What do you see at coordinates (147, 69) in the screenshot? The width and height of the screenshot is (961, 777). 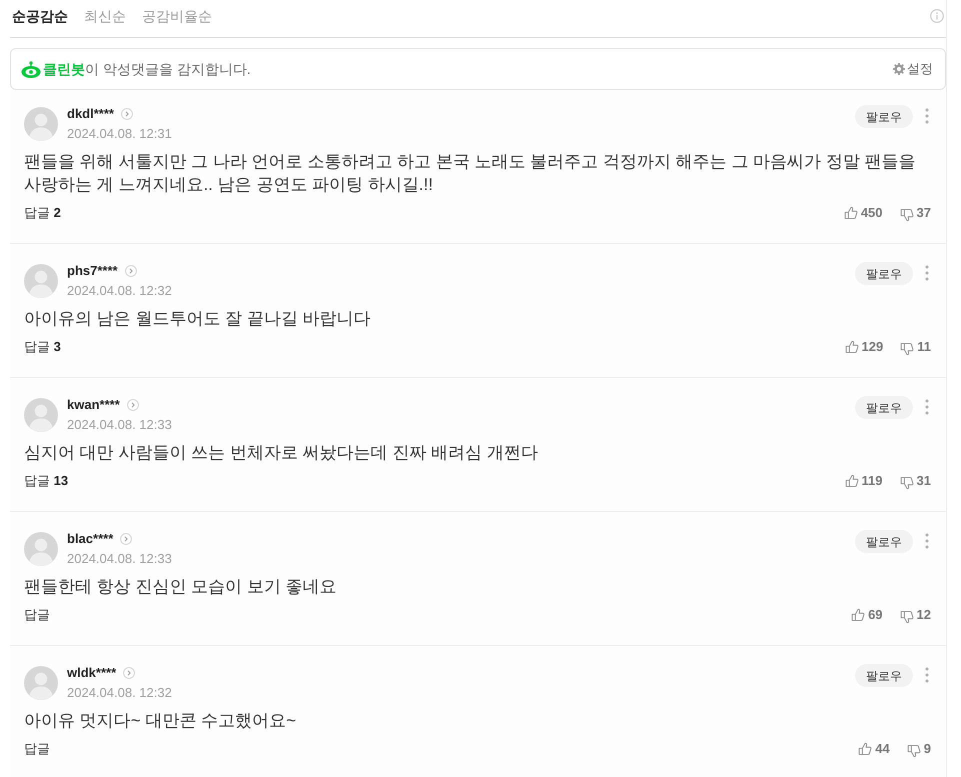 I see `cleanbot-message: 클린봇이 악성댓글을 감지합니다.` at bounding box center [147, 69].